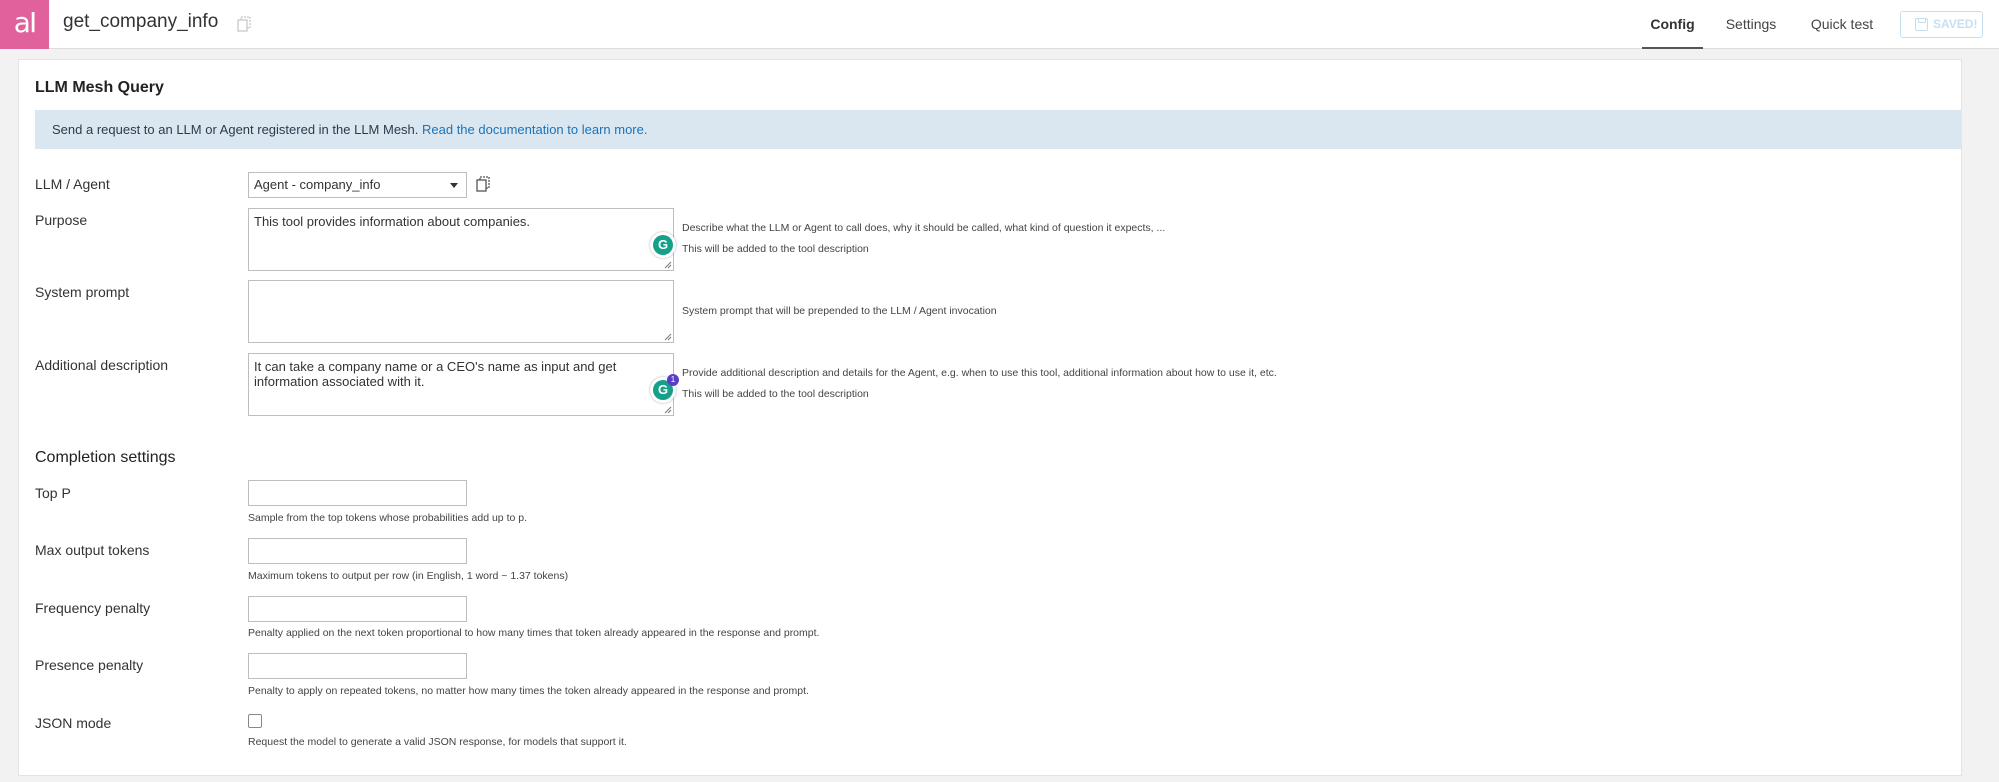 The width and height of the screenshot is (1999, 782). What do you see at coordinates (357, 493) in the screenshot?
I see `top-p-input` at bounding box center [357, 493].